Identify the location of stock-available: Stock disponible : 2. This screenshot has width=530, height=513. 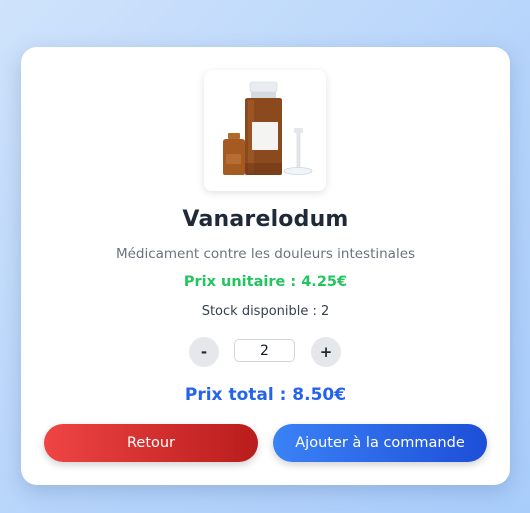
(265, 311).